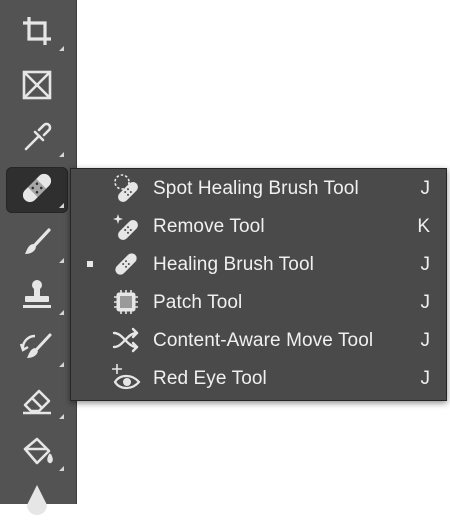 This screenshot has height=528, width=450. I want to click on blur-icon, so click(37, 505).